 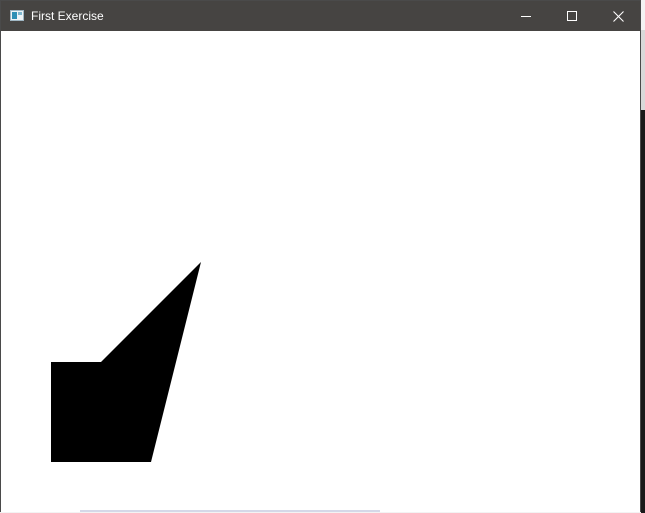 I want to click on app-icon-pane-right, so click(x=20, y=13).